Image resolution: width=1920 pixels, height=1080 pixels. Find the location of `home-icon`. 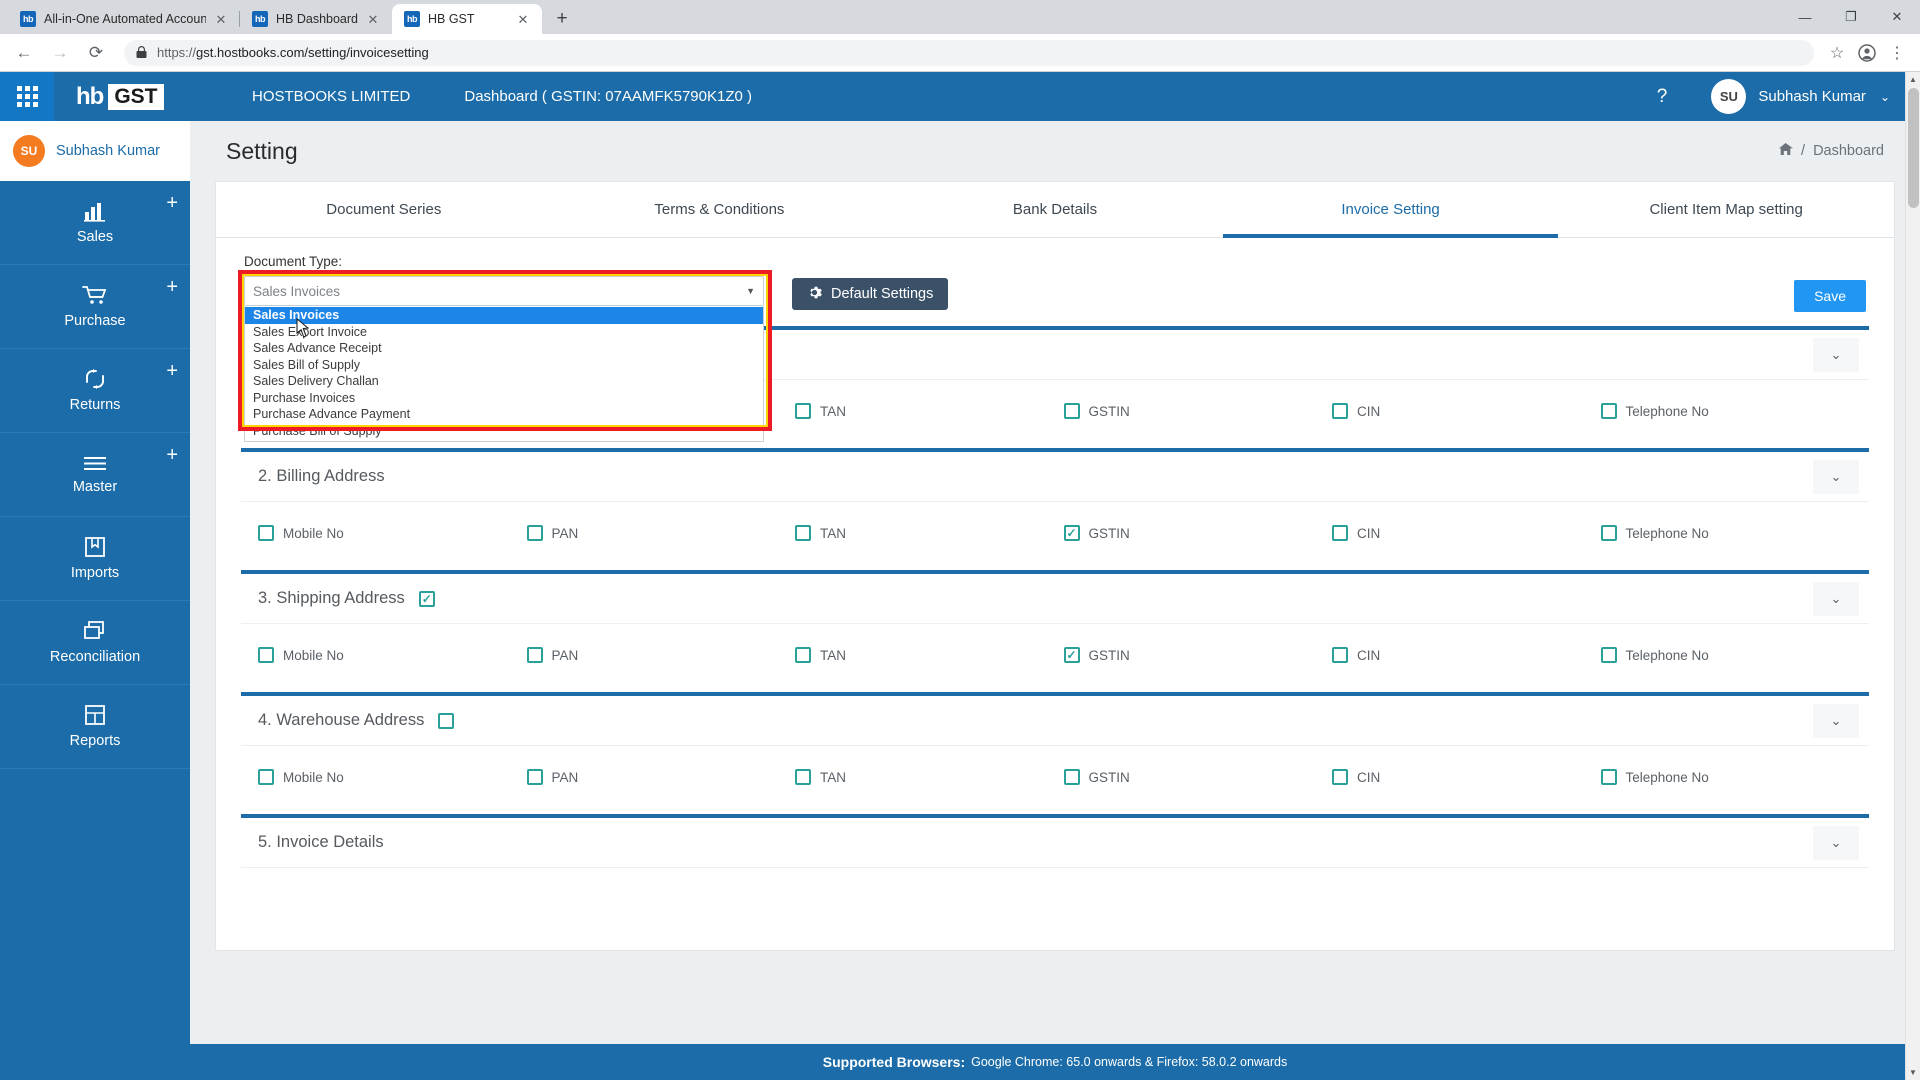

home-icon is located at coordinates (1786, 151).